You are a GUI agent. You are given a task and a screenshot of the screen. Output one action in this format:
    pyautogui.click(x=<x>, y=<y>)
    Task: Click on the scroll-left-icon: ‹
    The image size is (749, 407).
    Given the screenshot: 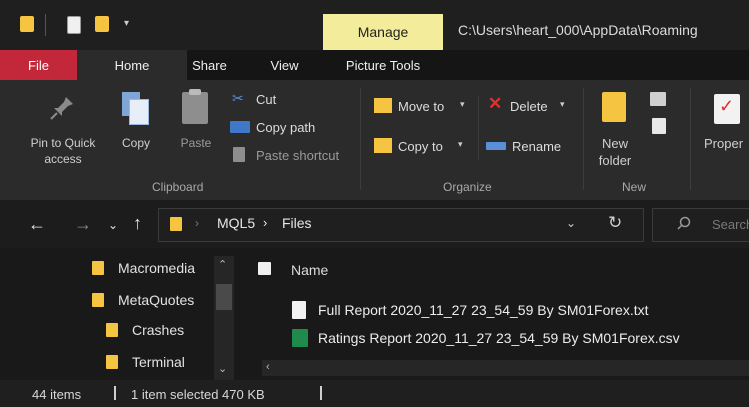 What is the action you would take?
    pyautogui.click(x=268, y=367)
    